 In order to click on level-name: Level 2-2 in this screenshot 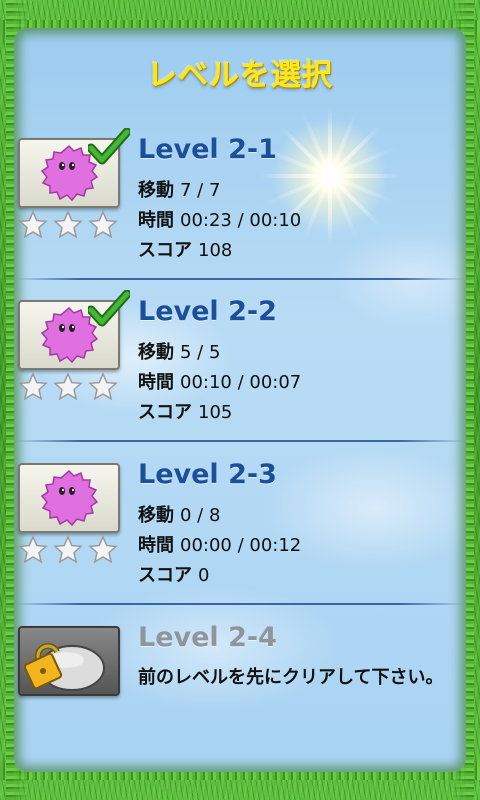, I will do `click(207, 311)`.